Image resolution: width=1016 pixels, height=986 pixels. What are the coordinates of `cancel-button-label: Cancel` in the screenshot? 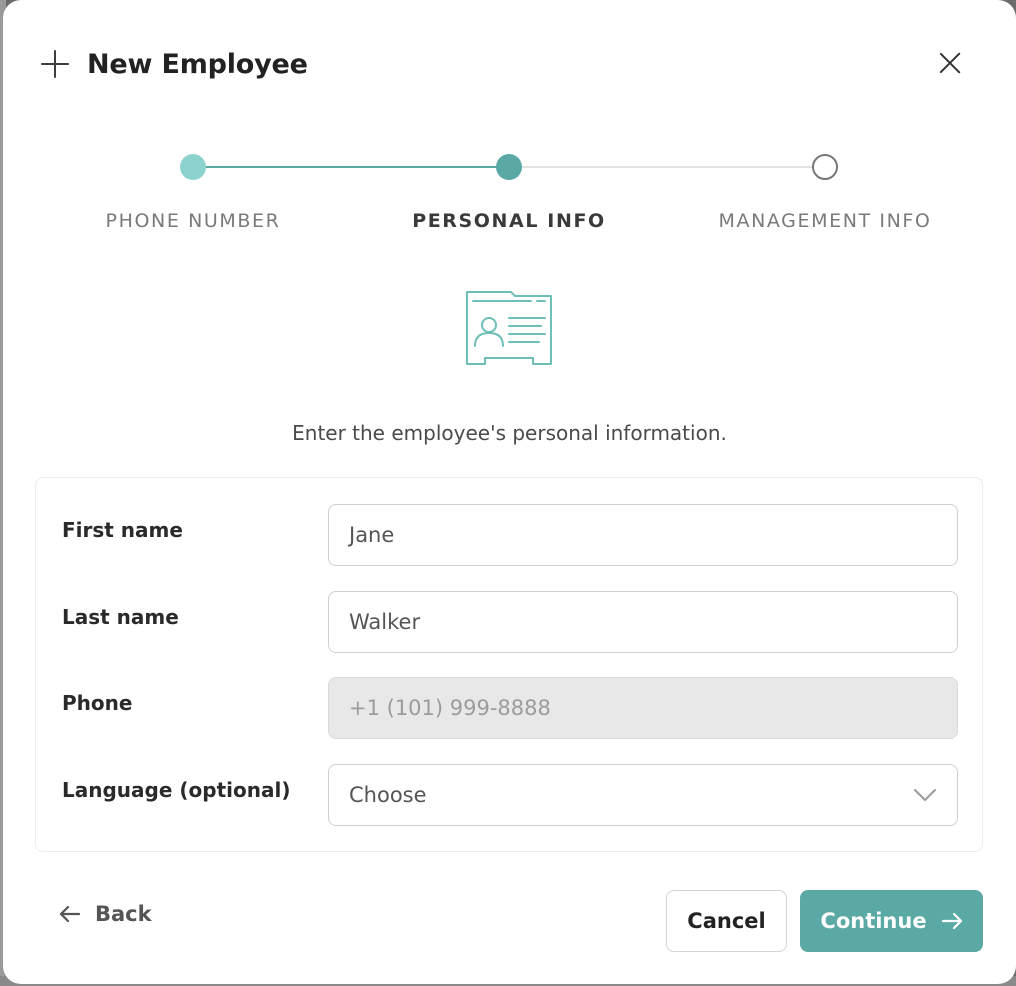 It's located at (726, 921).